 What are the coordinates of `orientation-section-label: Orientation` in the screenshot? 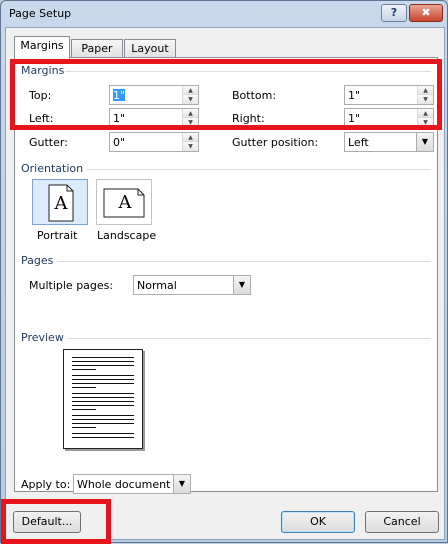 It's located at (52, 168).